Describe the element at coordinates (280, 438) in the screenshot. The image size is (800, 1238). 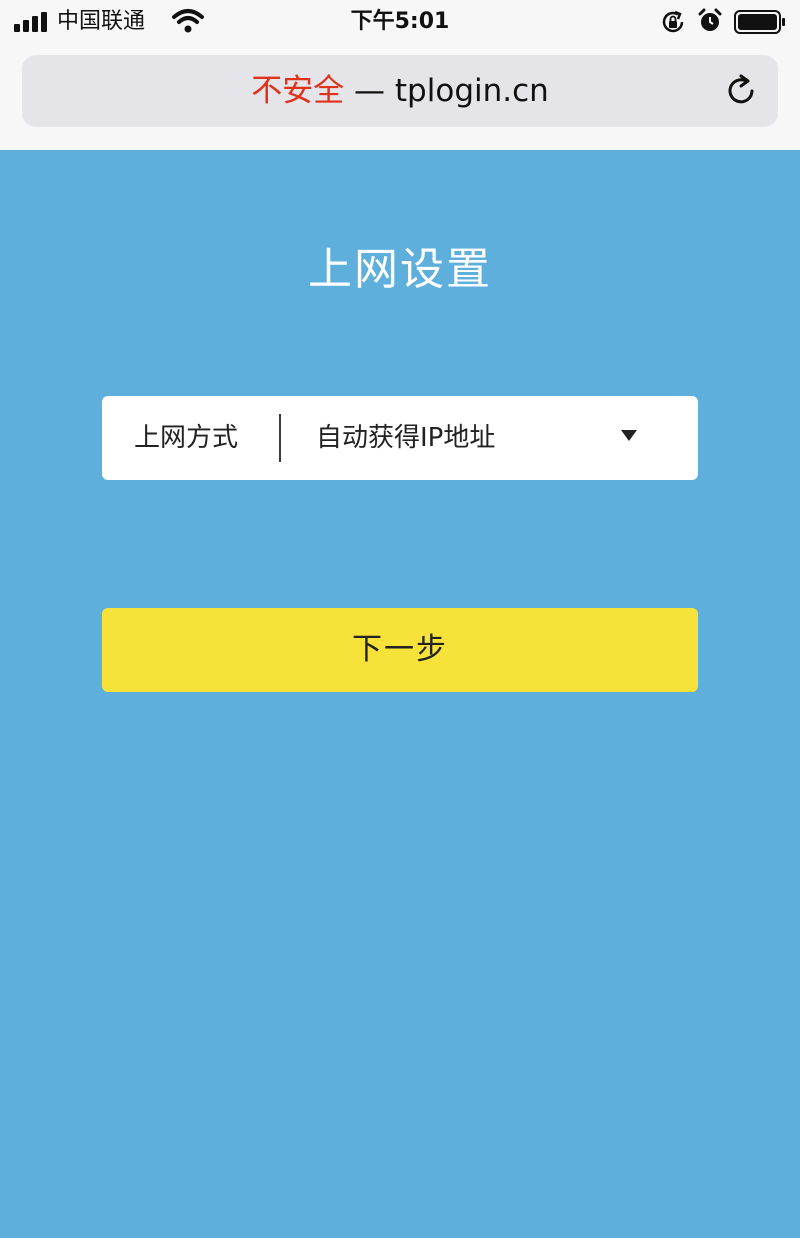
I see `select-divider` at that location.